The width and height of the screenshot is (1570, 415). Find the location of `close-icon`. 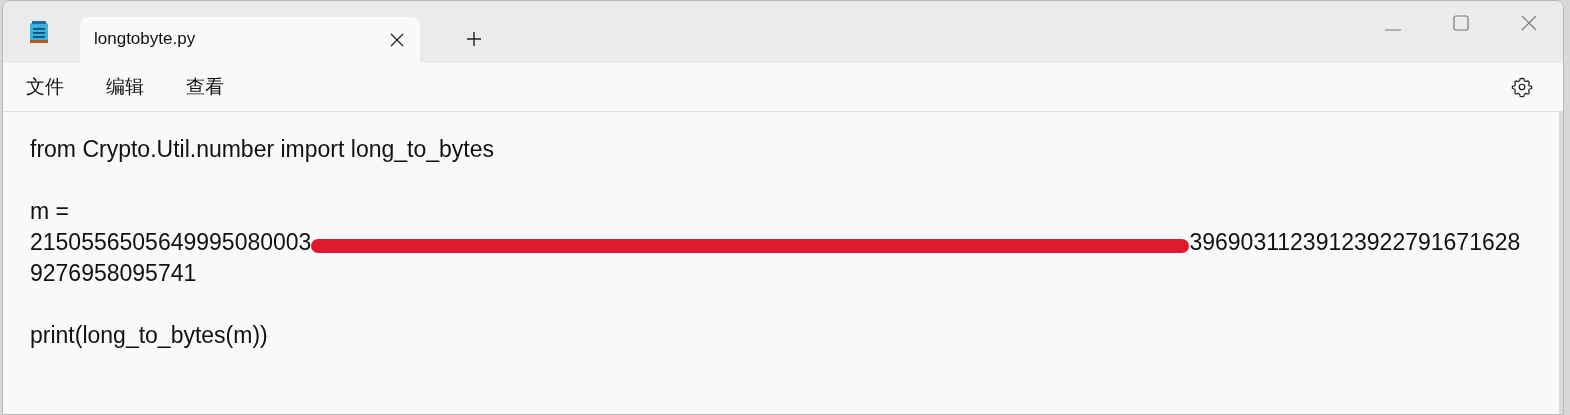

close-icon is located at coordinates (397, 40).